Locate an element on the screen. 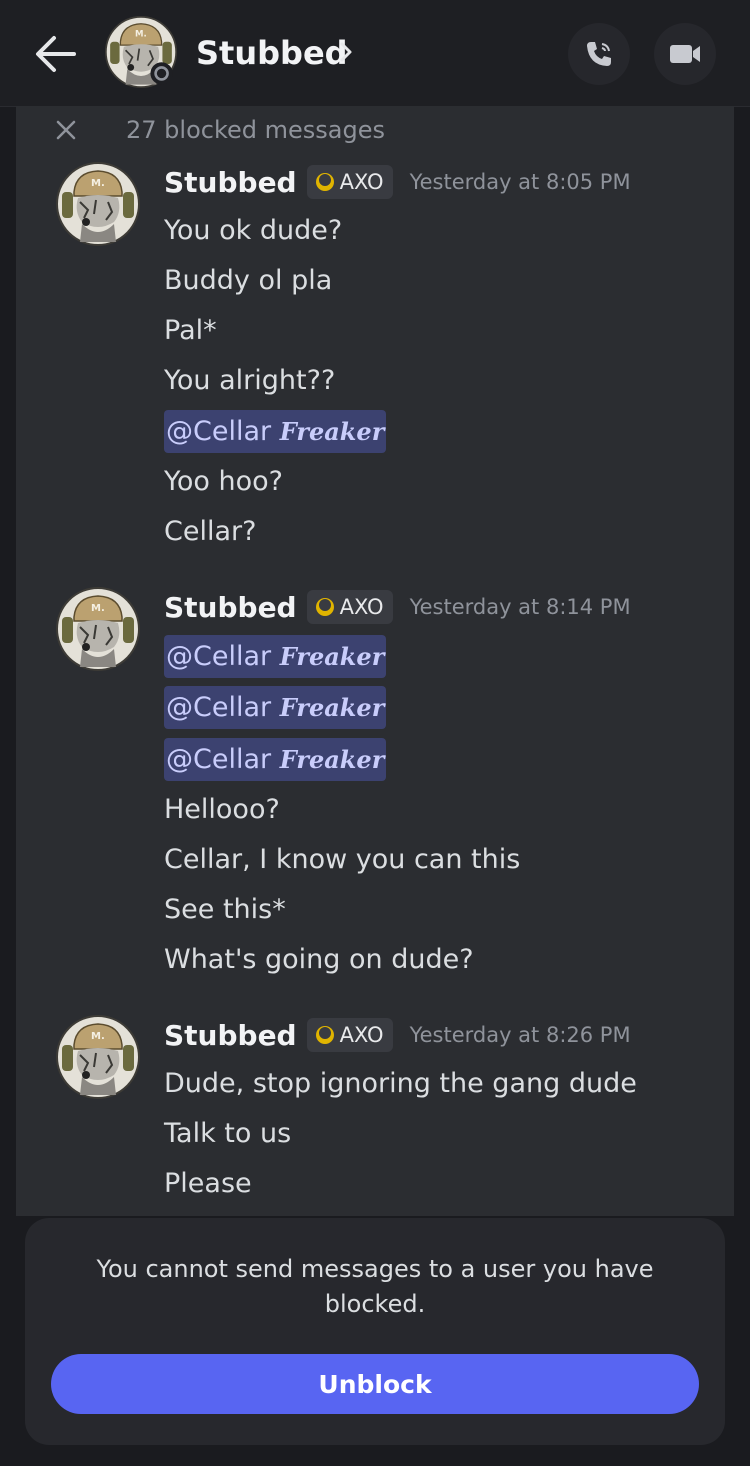 This screenshot has height=1466, width=750. message-line: You ok dude? is located at coordinates (275, 231).